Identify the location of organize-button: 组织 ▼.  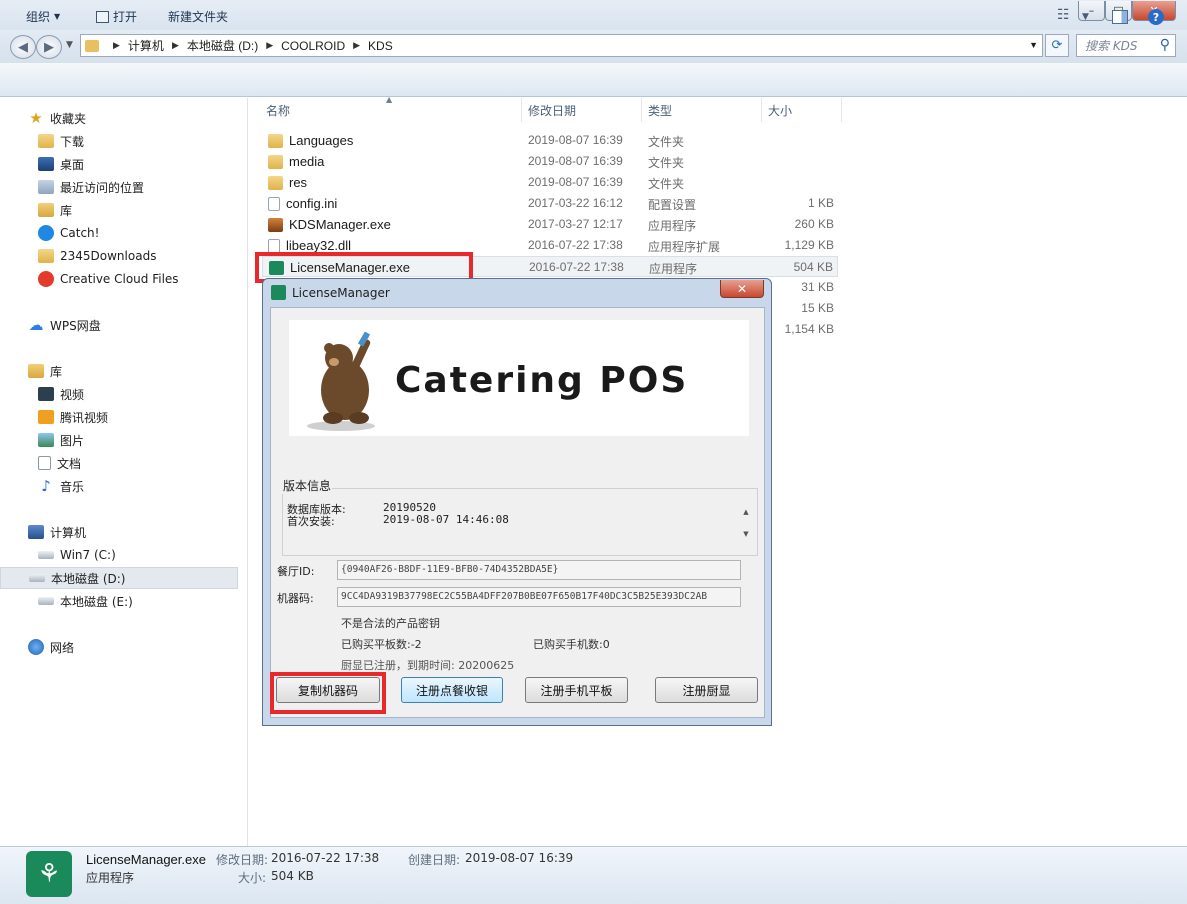
(43, 16).